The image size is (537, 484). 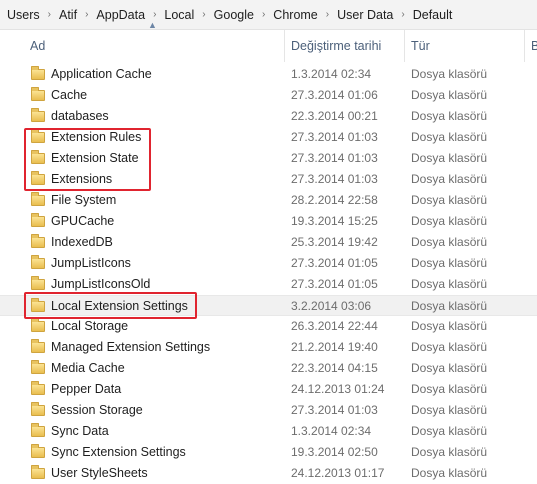 What do you see at coordinates (119, 306) in the screenshot?
I see `folder-name: Local Extension Settings` at bounding box center [119, 306].